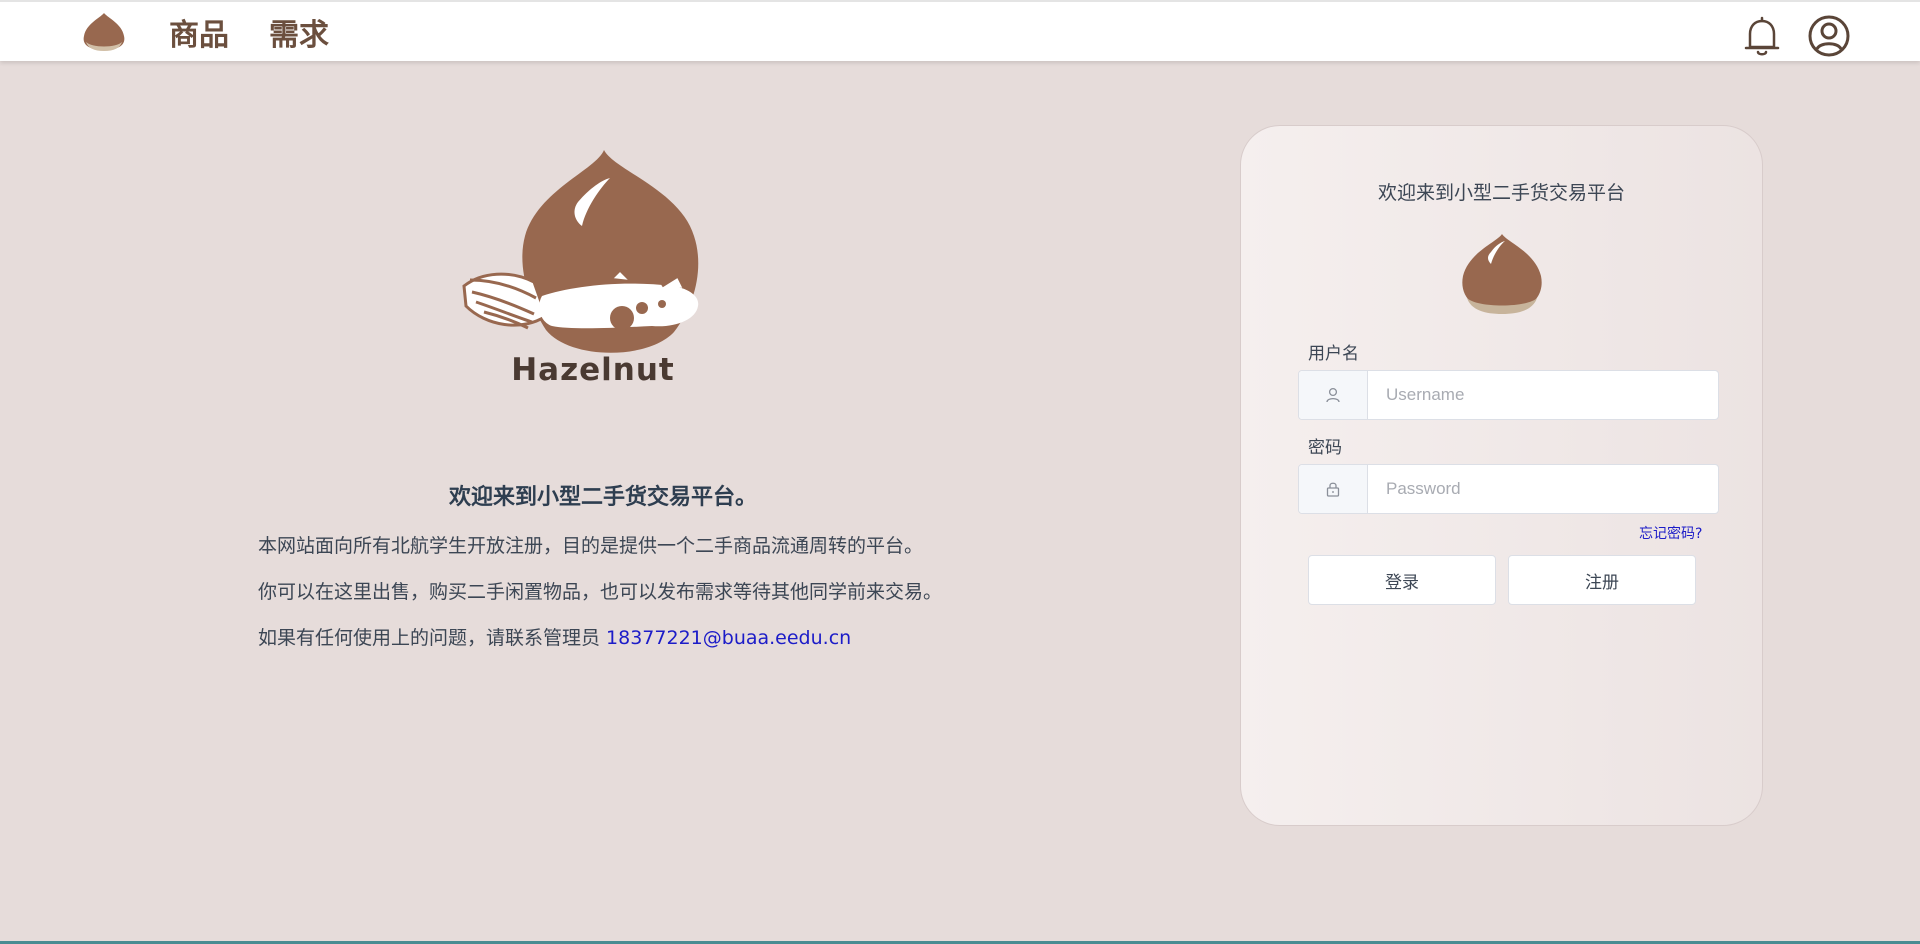 The width and height of the screenshot is (1920, 944). I want to click on hazelnut-icon, so click(1502, 274).